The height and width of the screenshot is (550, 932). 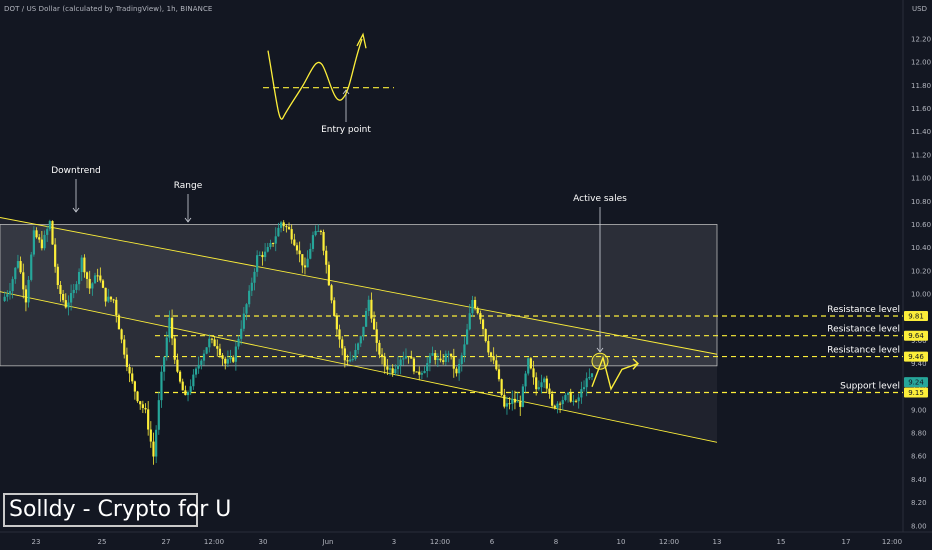 I want to click on brand-watermark: Solldy - Crypto for U, so click(x=117, y=510).